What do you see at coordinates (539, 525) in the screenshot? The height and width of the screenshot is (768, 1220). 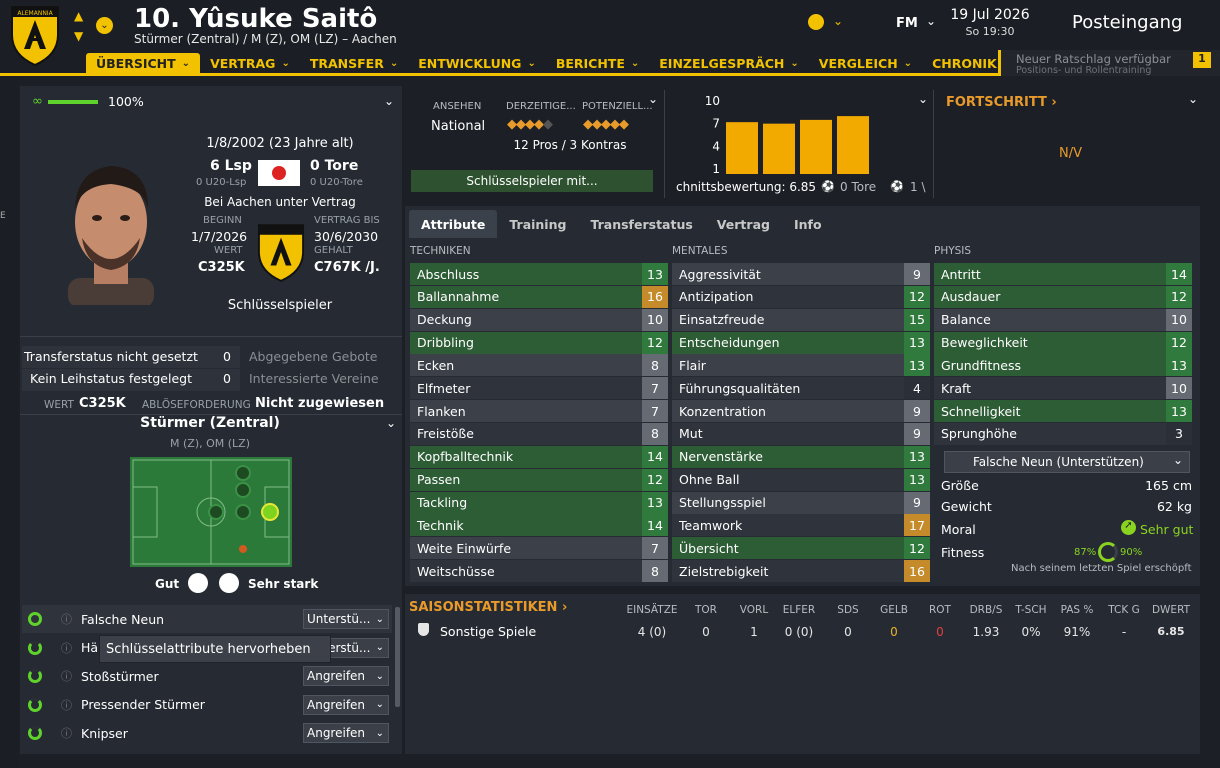 I see `attribute-row: Technik 14` at bounding box center [539, 525].